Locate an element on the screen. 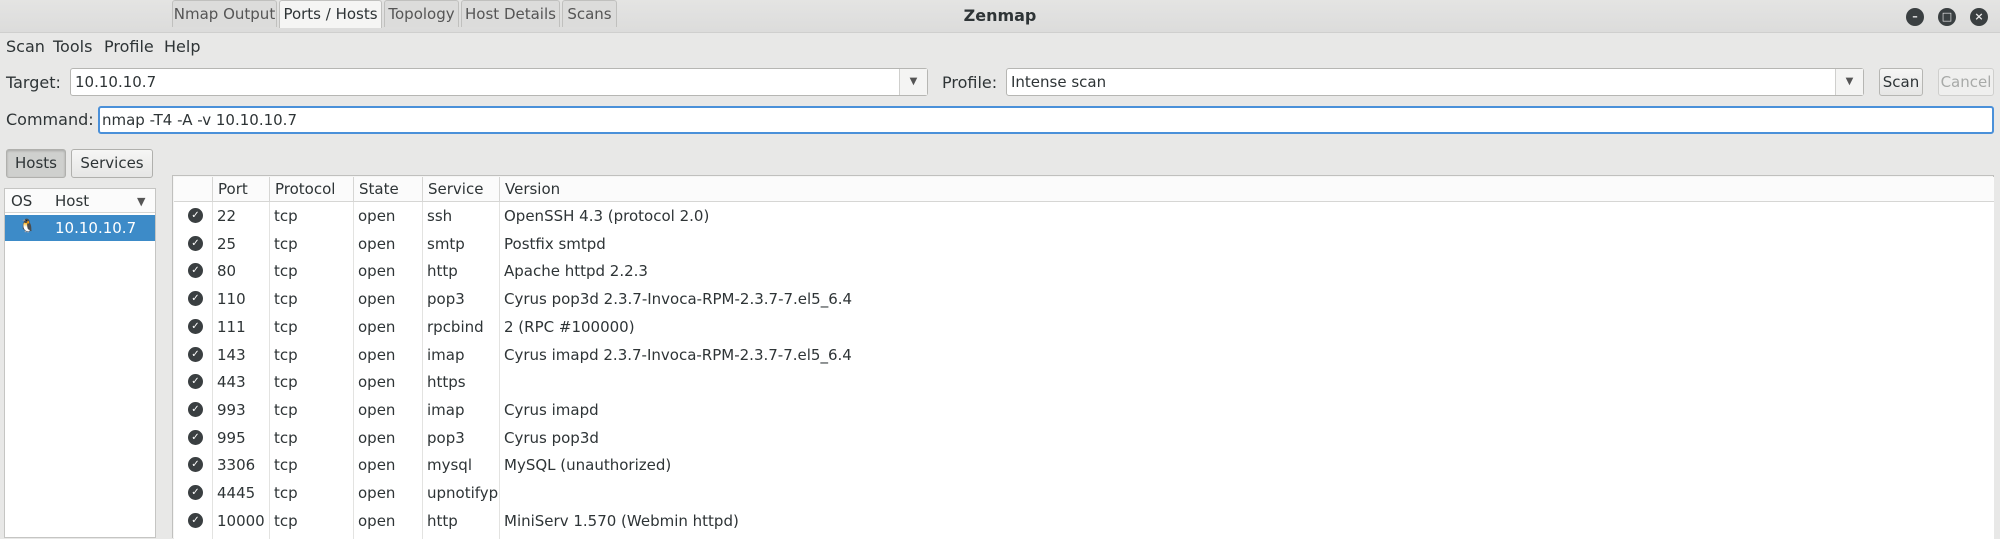 This screenshot has height=539, width=2000. version-cell: OpenSSH 4.3 (protocol 2.0) is located at coordinates (607, 216).